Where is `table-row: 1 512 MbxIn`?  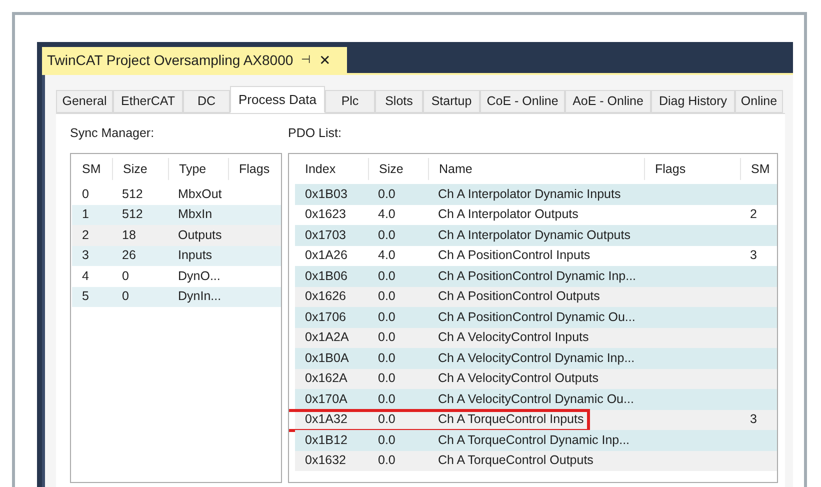 table-row: 1 512 MbxIn is located at coordinates (176, 214).